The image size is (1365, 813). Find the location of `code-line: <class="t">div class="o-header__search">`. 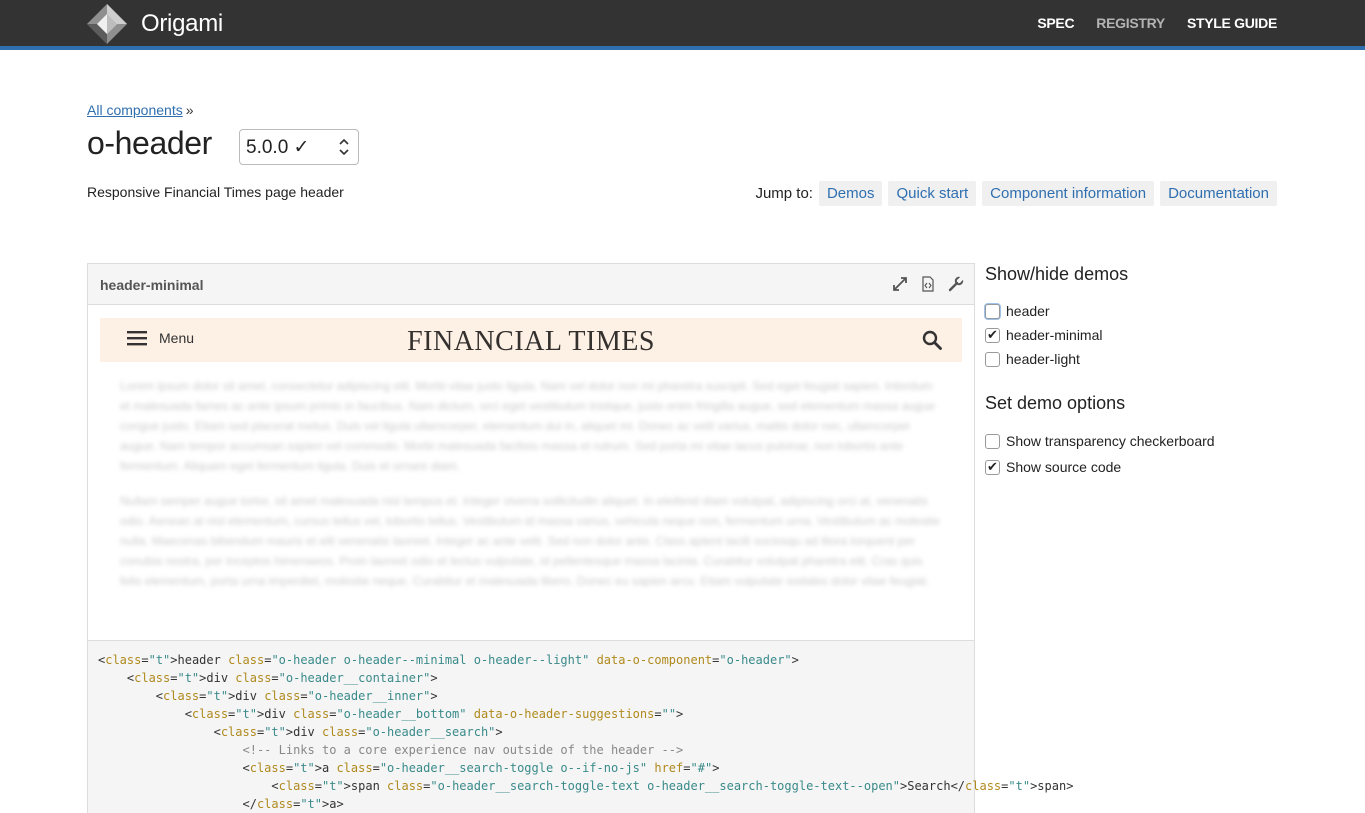

code-line: <class="t">div class="o-header__search"> is located at coordinates (300, 732).